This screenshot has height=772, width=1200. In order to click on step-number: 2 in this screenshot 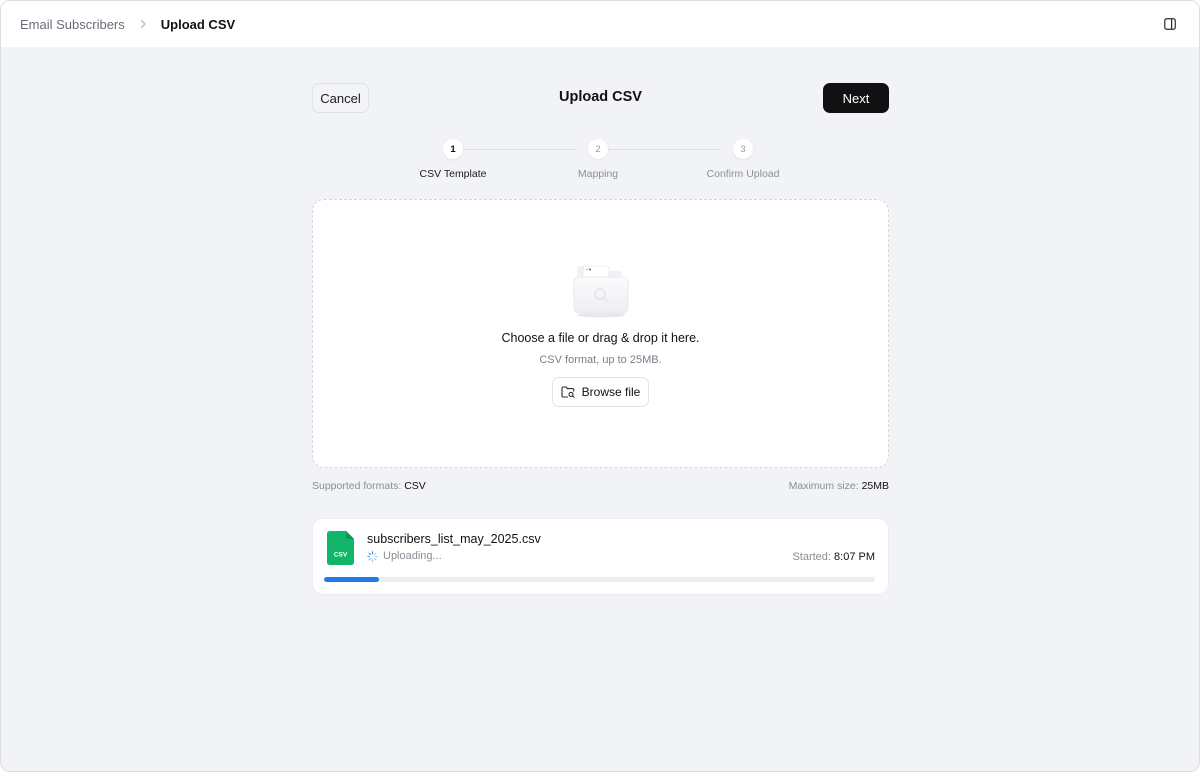, I will do `click(598, 149)`.